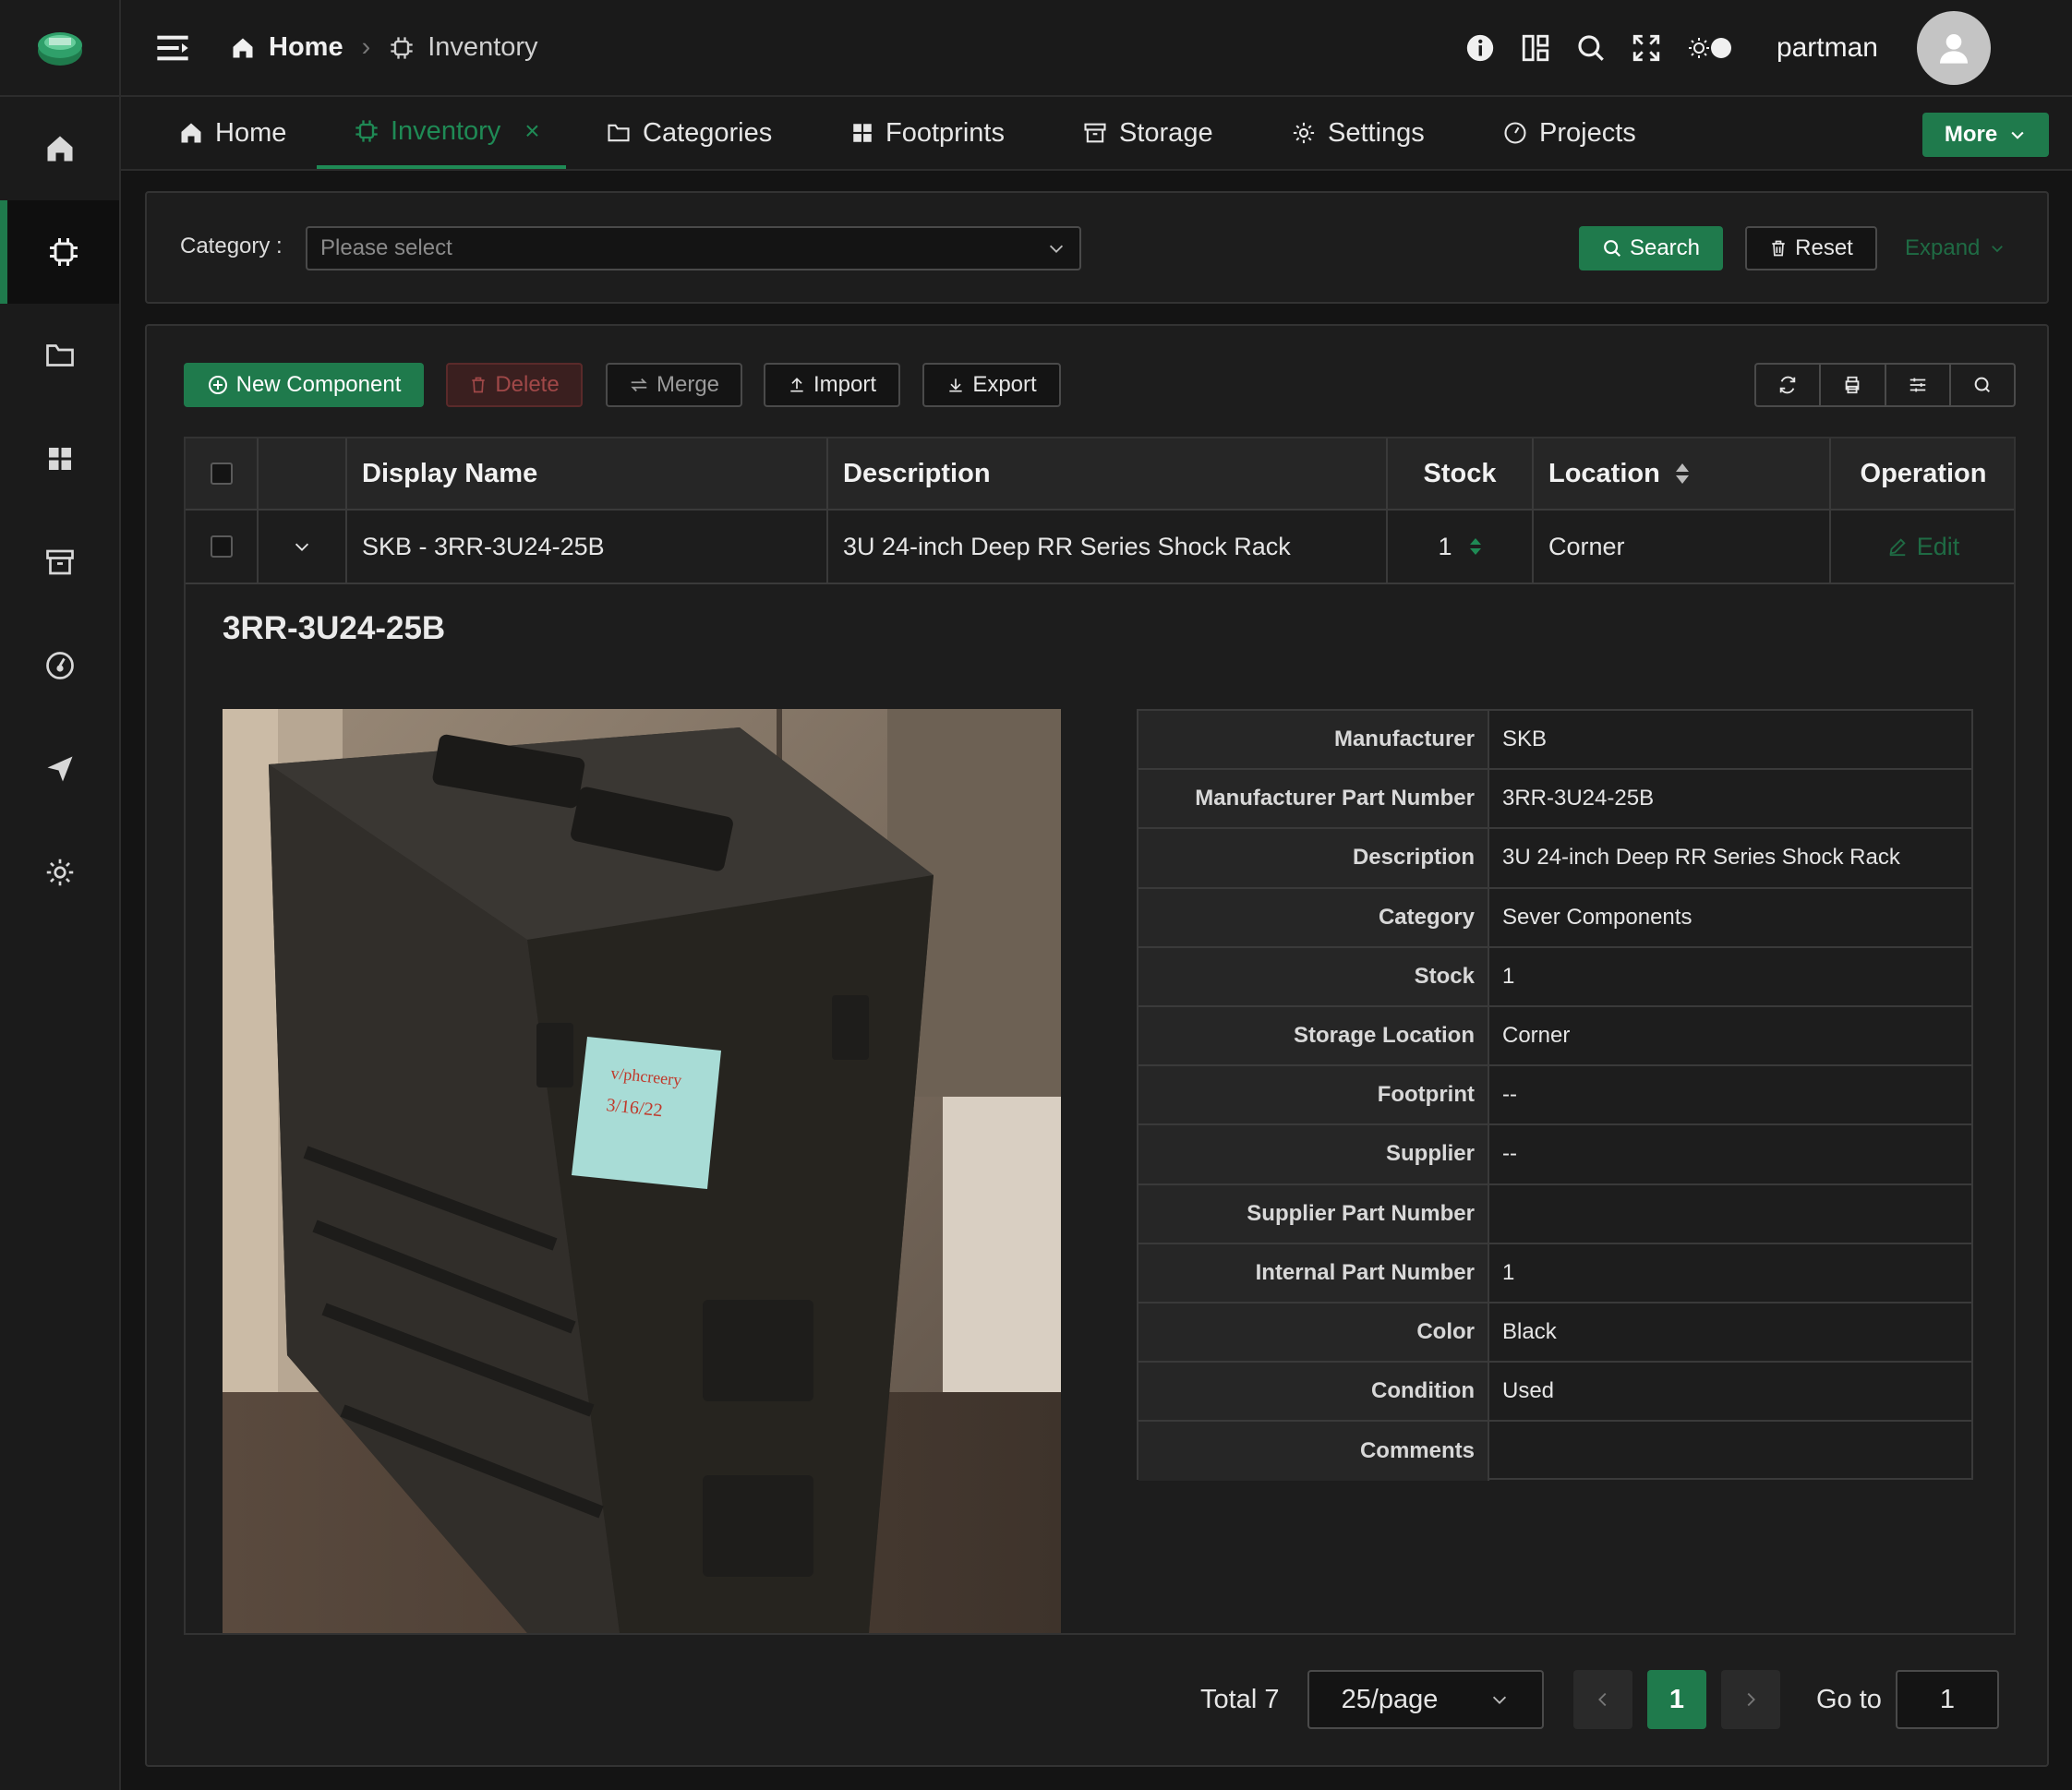 This screenshot has width=2072, height=1790. What do you see at coordinates (304, 385) in the screenshot?
I see `new-component-button: New Component` at bounding box center [304, 385].